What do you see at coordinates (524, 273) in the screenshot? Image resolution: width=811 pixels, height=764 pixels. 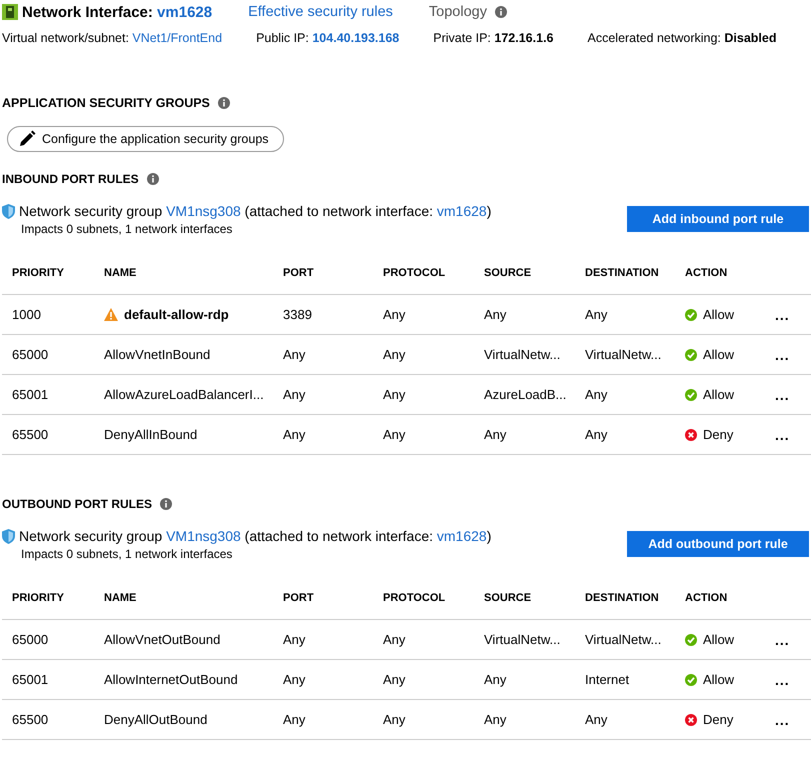 I see `column-header: SOURCE` at bounding box center [524, 273].